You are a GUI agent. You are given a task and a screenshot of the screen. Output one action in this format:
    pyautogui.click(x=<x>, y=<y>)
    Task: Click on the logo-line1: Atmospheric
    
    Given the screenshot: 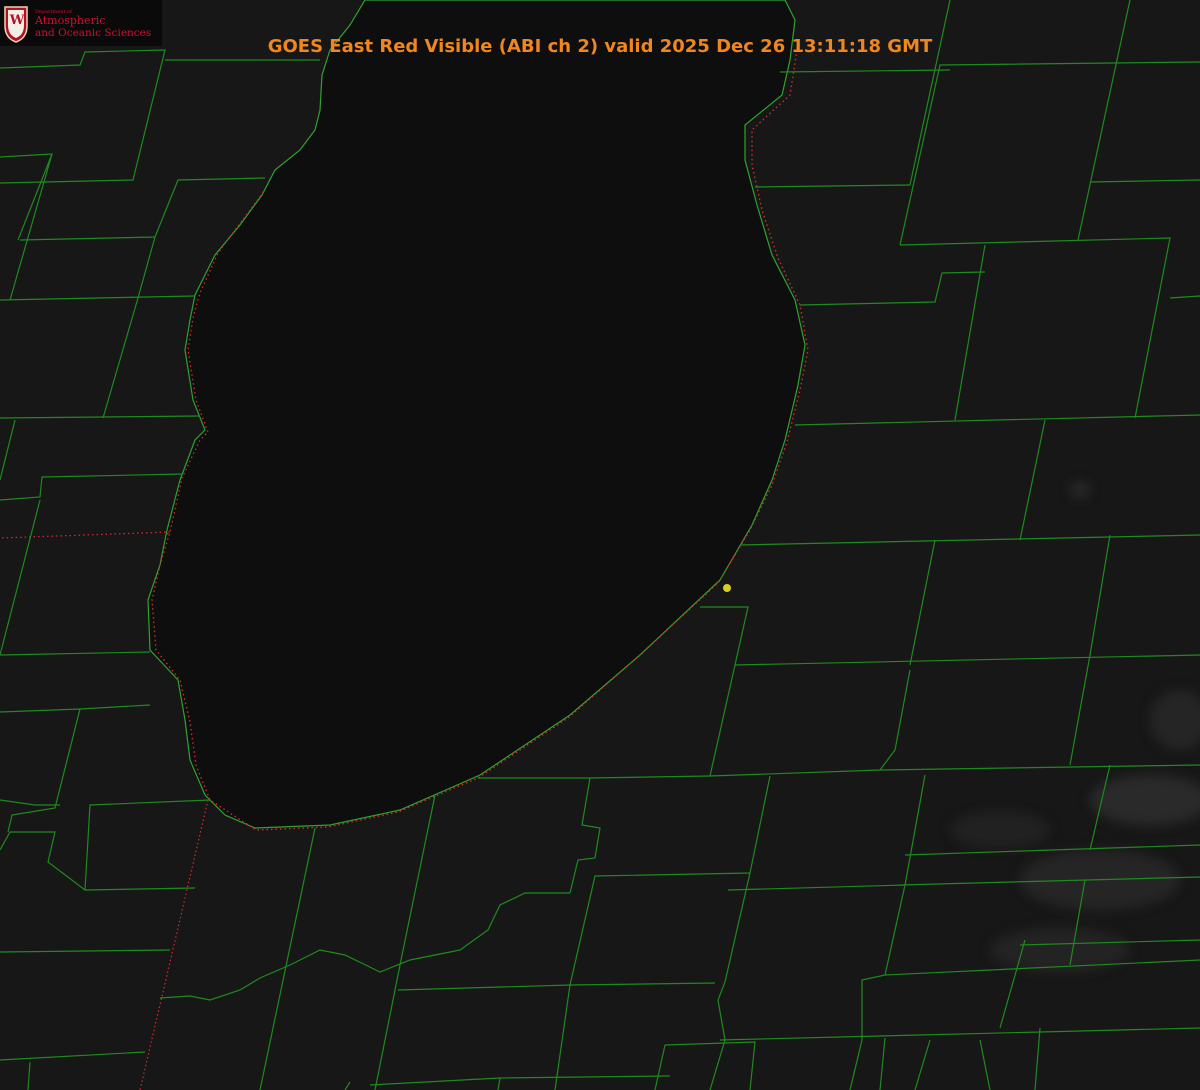 What is the action you would take?
    pyautogui.click(x=70, y=20)
    